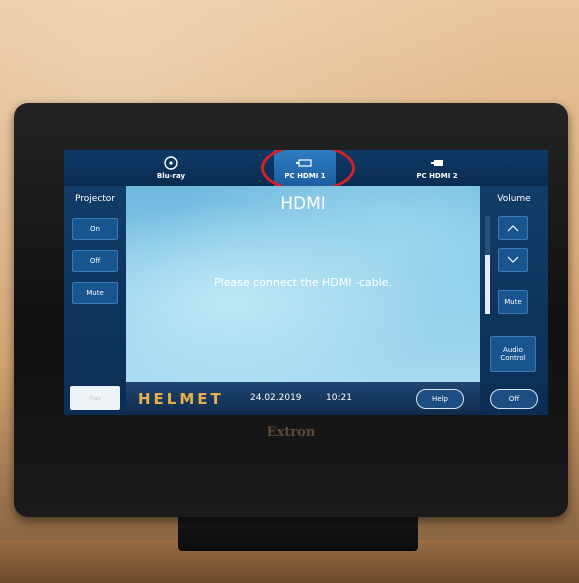 Image resolution: width=579 pixels, height=583 pixels. I want to click on helmet-logo: HELMET, so click(181, 399).